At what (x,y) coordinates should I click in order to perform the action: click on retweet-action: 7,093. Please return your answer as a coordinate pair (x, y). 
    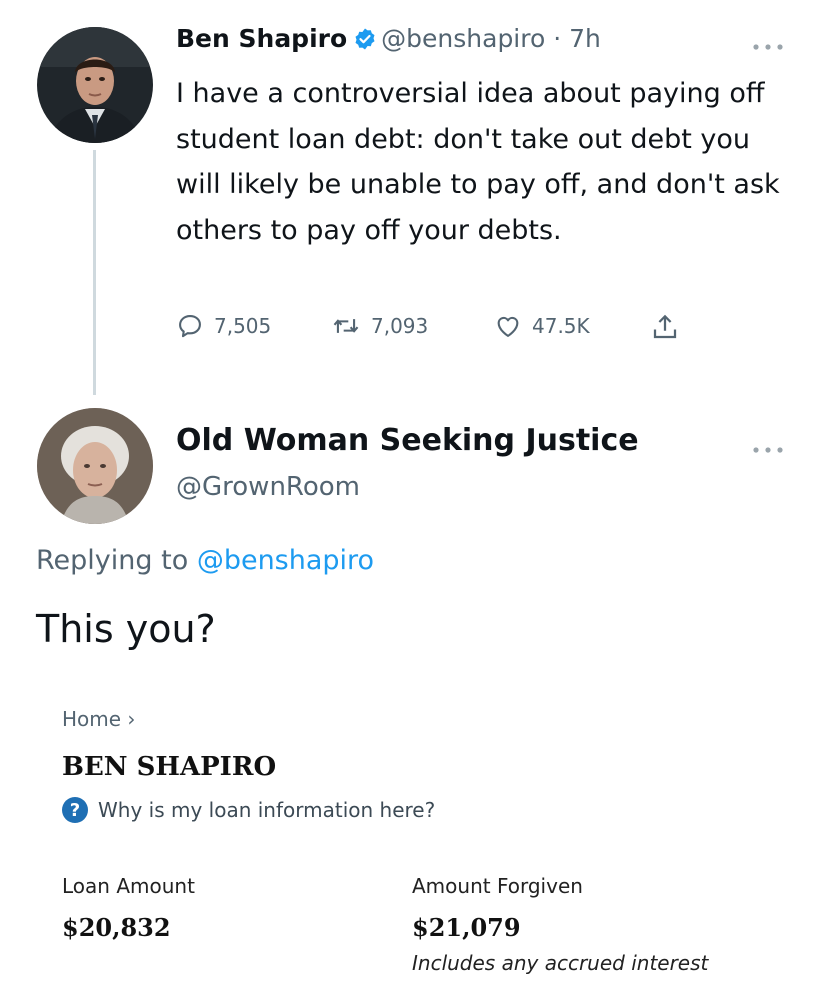
    Looking at the image, I should click on (379, 326).